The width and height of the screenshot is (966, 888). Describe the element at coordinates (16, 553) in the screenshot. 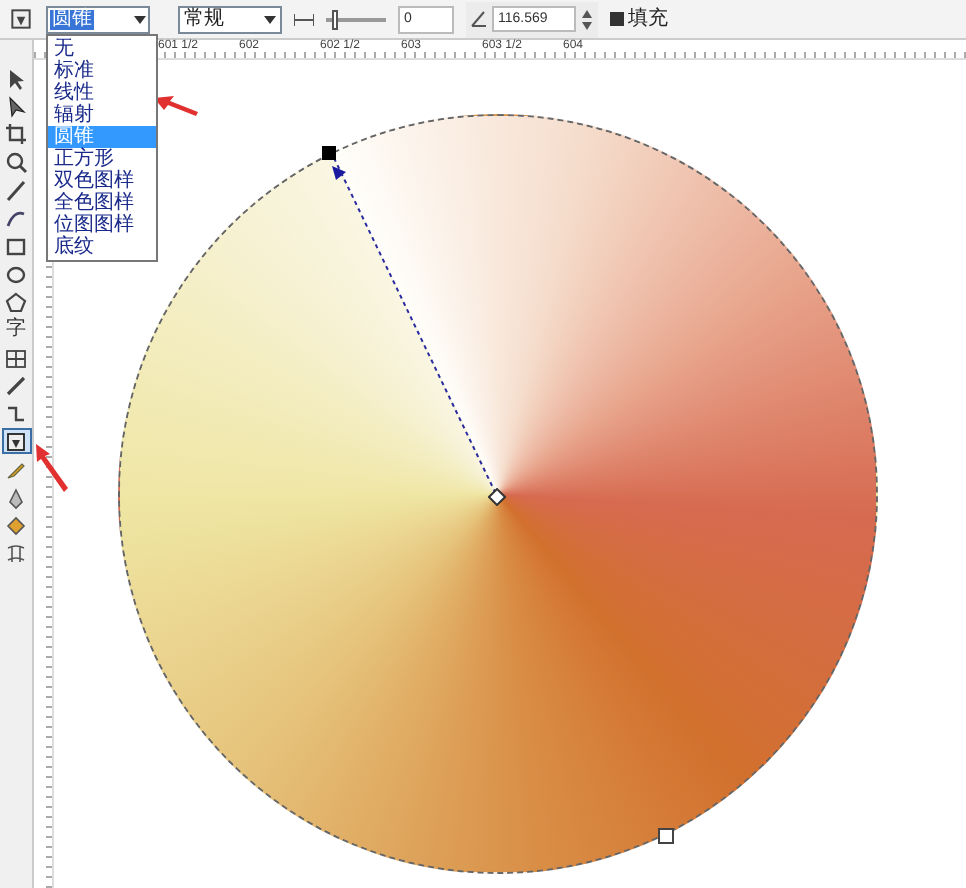

I see `mesh-tool-icon` at that location.